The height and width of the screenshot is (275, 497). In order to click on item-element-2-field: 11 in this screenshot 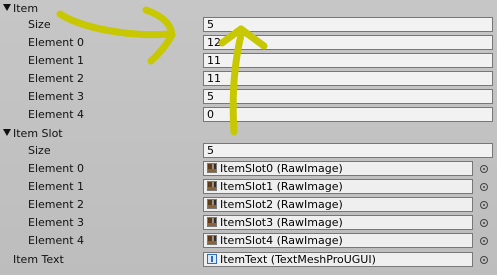, I will do `click(348, 78)`.